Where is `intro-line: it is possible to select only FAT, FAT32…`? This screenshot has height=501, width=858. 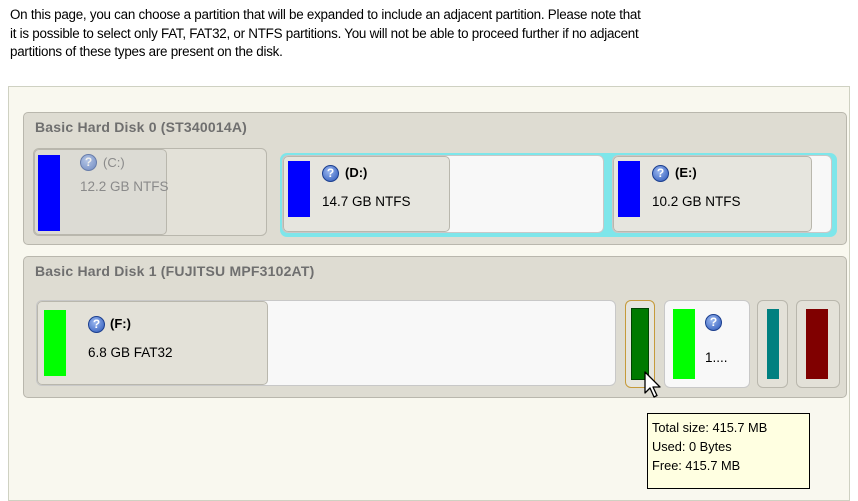 intro-line: it is possible to select only FAT, FAT32… is located at coordinates (324, 33).